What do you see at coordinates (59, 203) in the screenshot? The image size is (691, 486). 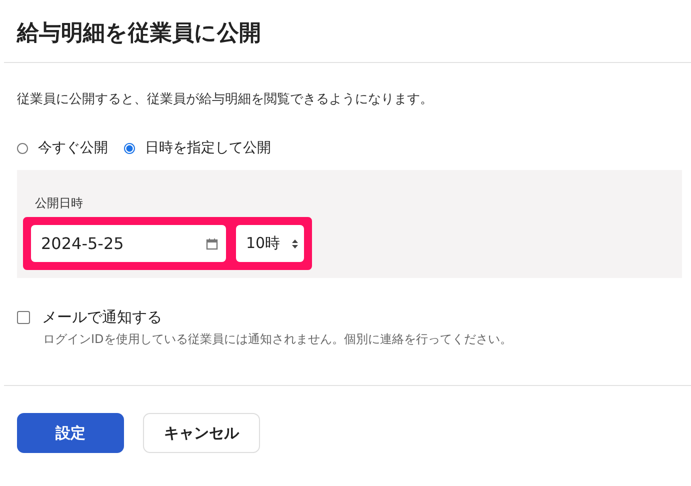 I see `field-label: 公開日時` at bounding box center [59, 203].